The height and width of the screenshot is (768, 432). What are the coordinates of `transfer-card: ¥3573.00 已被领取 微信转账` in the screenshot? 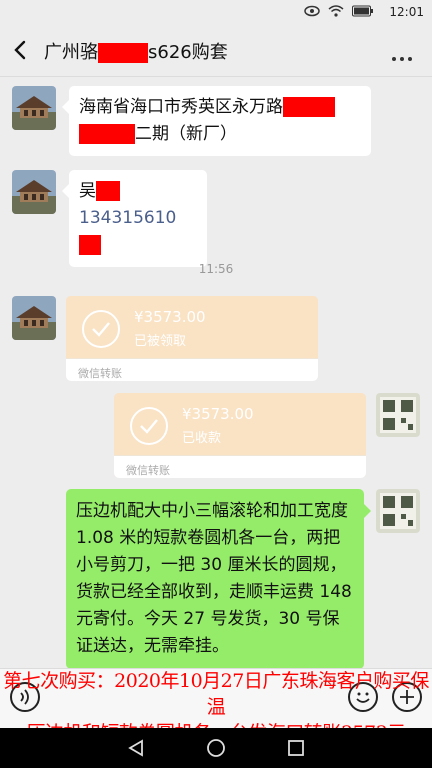 It's located at (192, 338).